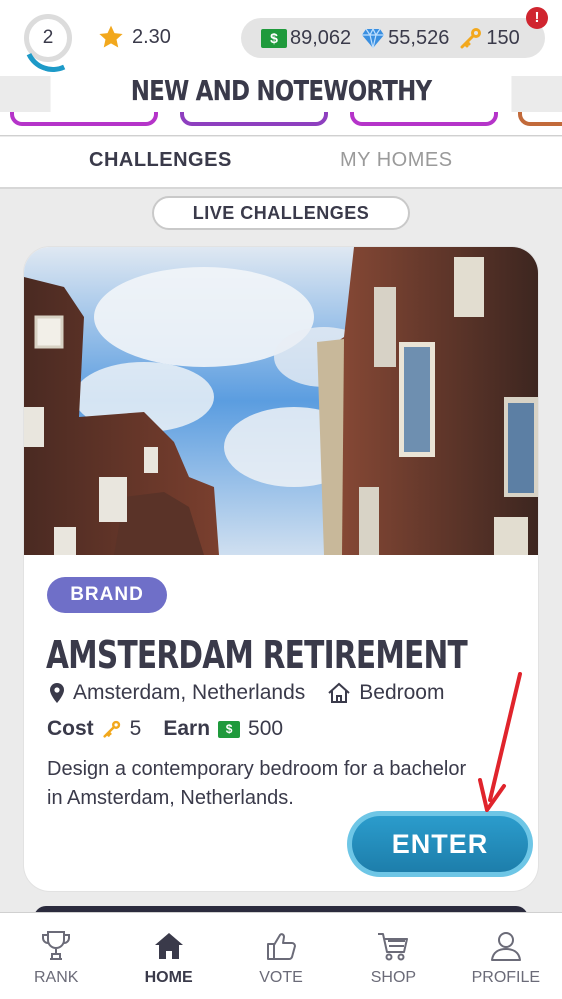 Image resolution: width=562 pixels, height=999 pixels. I want to click on bottom-nav: RANK HOME VOTE SHOP PROFILE, so click(281, 955).